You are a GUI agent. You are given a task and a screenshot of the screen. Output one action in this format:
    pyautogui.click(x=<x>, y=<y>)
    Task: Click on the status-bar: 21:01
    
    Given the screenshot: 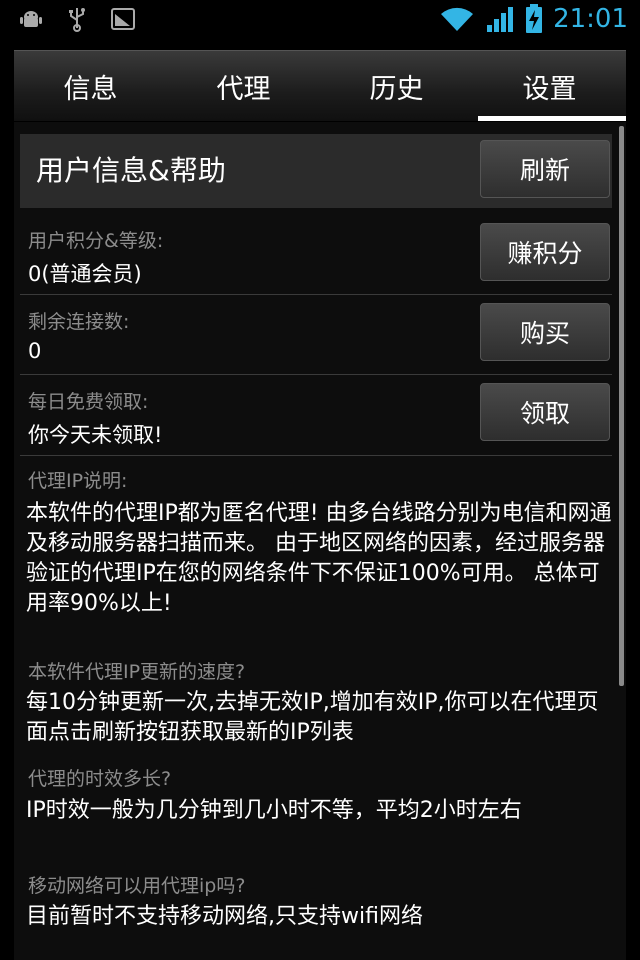 What is the action you would take?
    pyautogui.click(x=320, y=19)
    